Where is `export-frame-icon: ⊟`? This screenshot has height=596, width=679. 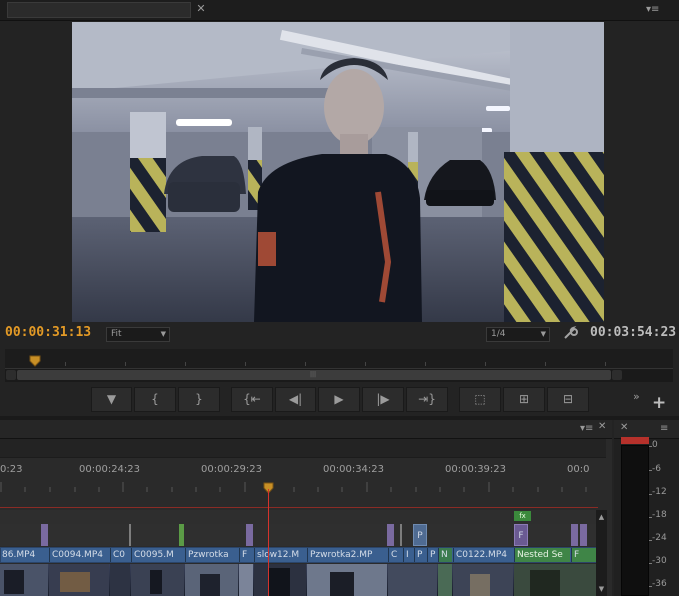
export-frame-icon: ⊟ is located at coordinates (568, 399).